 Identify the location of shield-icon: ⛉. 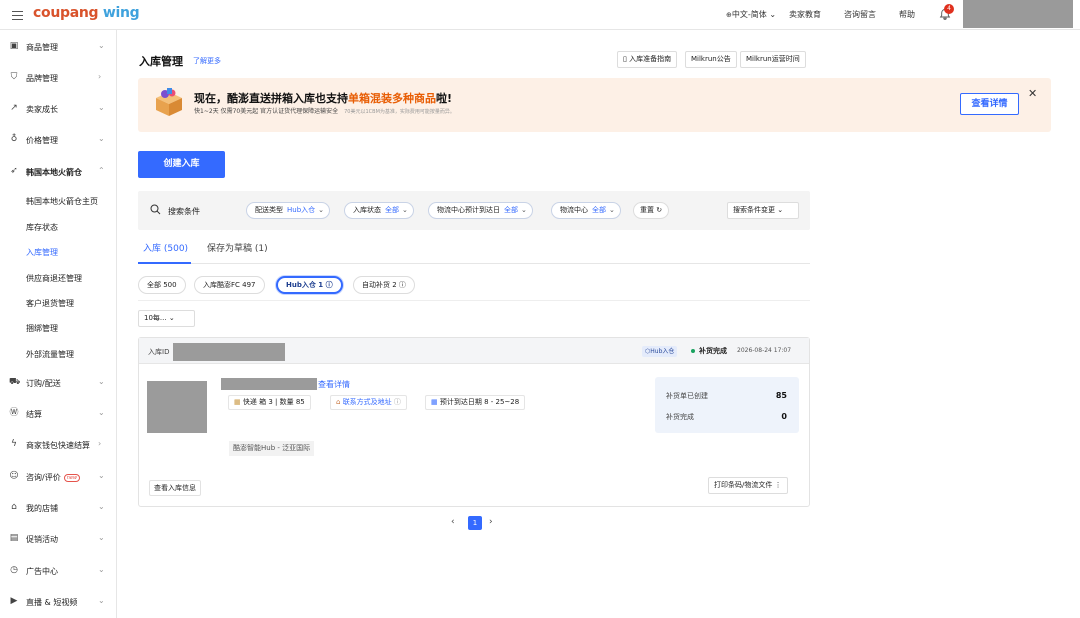
(14, 77).